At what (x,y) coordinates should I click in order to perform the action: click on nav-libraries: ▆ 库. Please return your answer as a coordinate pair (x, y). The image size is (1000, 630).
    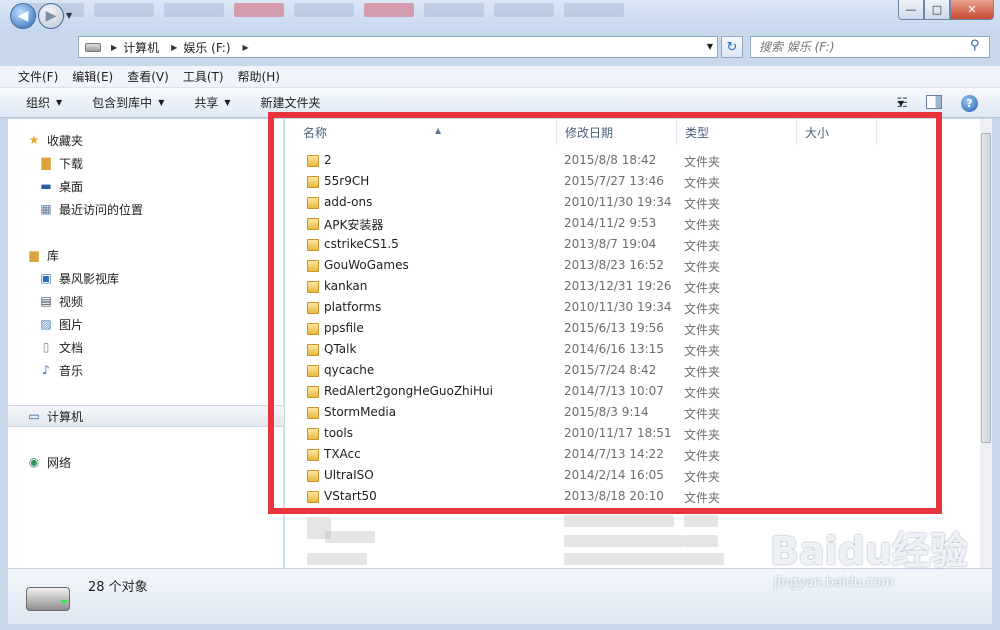
    Looking at the image, I should click on (146, 255).